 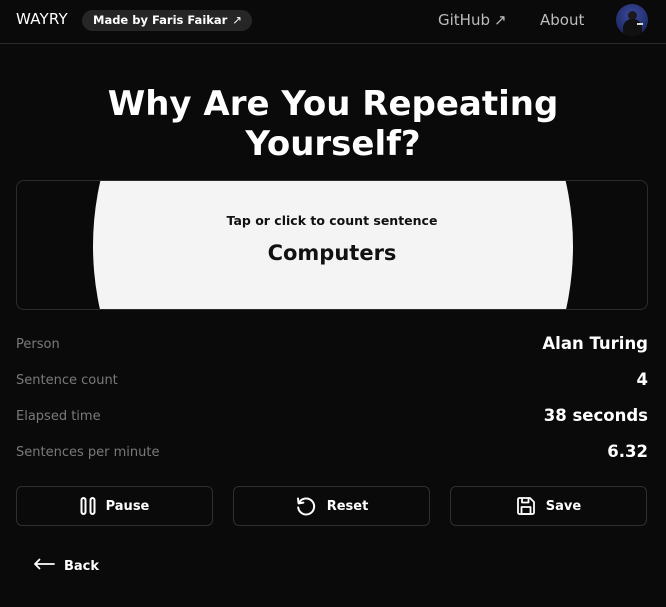 I want to click on reset-button-label: Reset, so click(x=347, y=506).